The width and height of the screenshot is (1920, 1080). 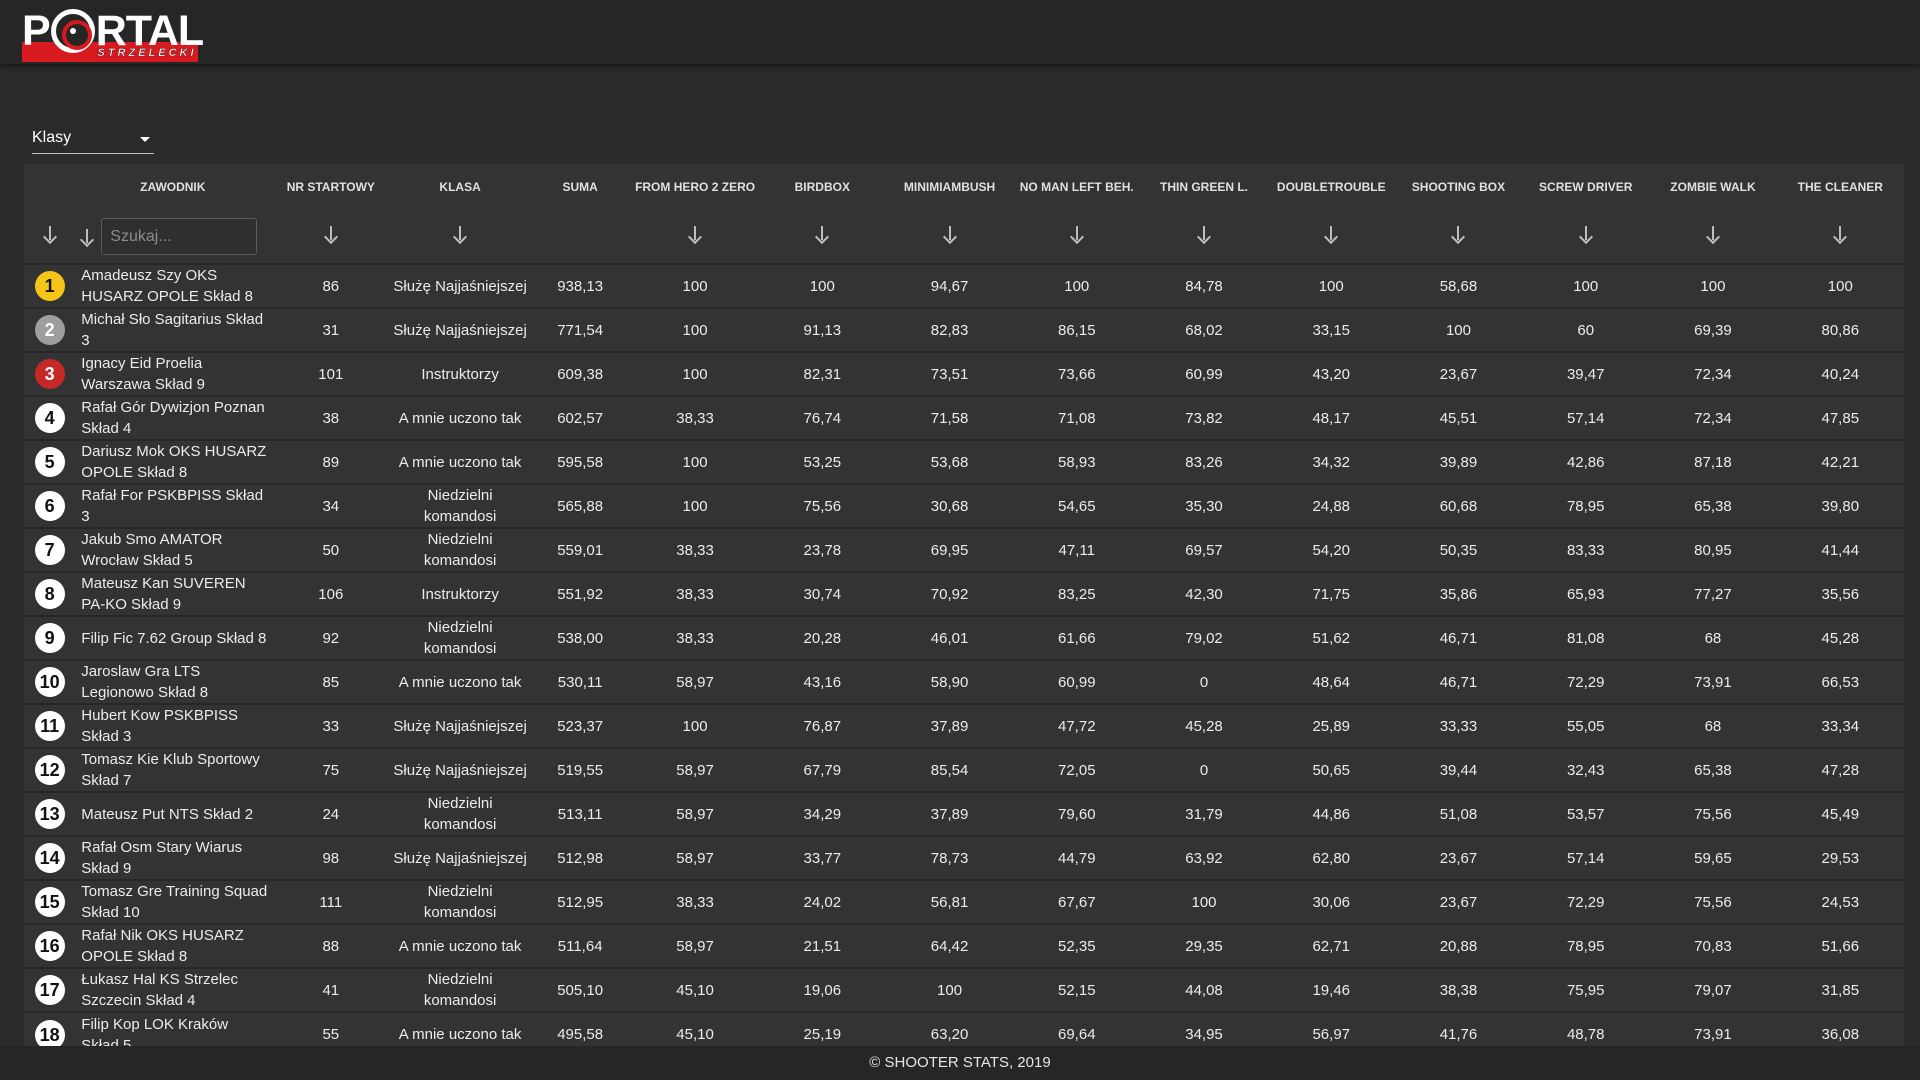 What do you see at coordinates (1331, 234) in the screenshot?
I see `sort-doubletrouble-arrow-icon` at bounding box center [1331, 234].